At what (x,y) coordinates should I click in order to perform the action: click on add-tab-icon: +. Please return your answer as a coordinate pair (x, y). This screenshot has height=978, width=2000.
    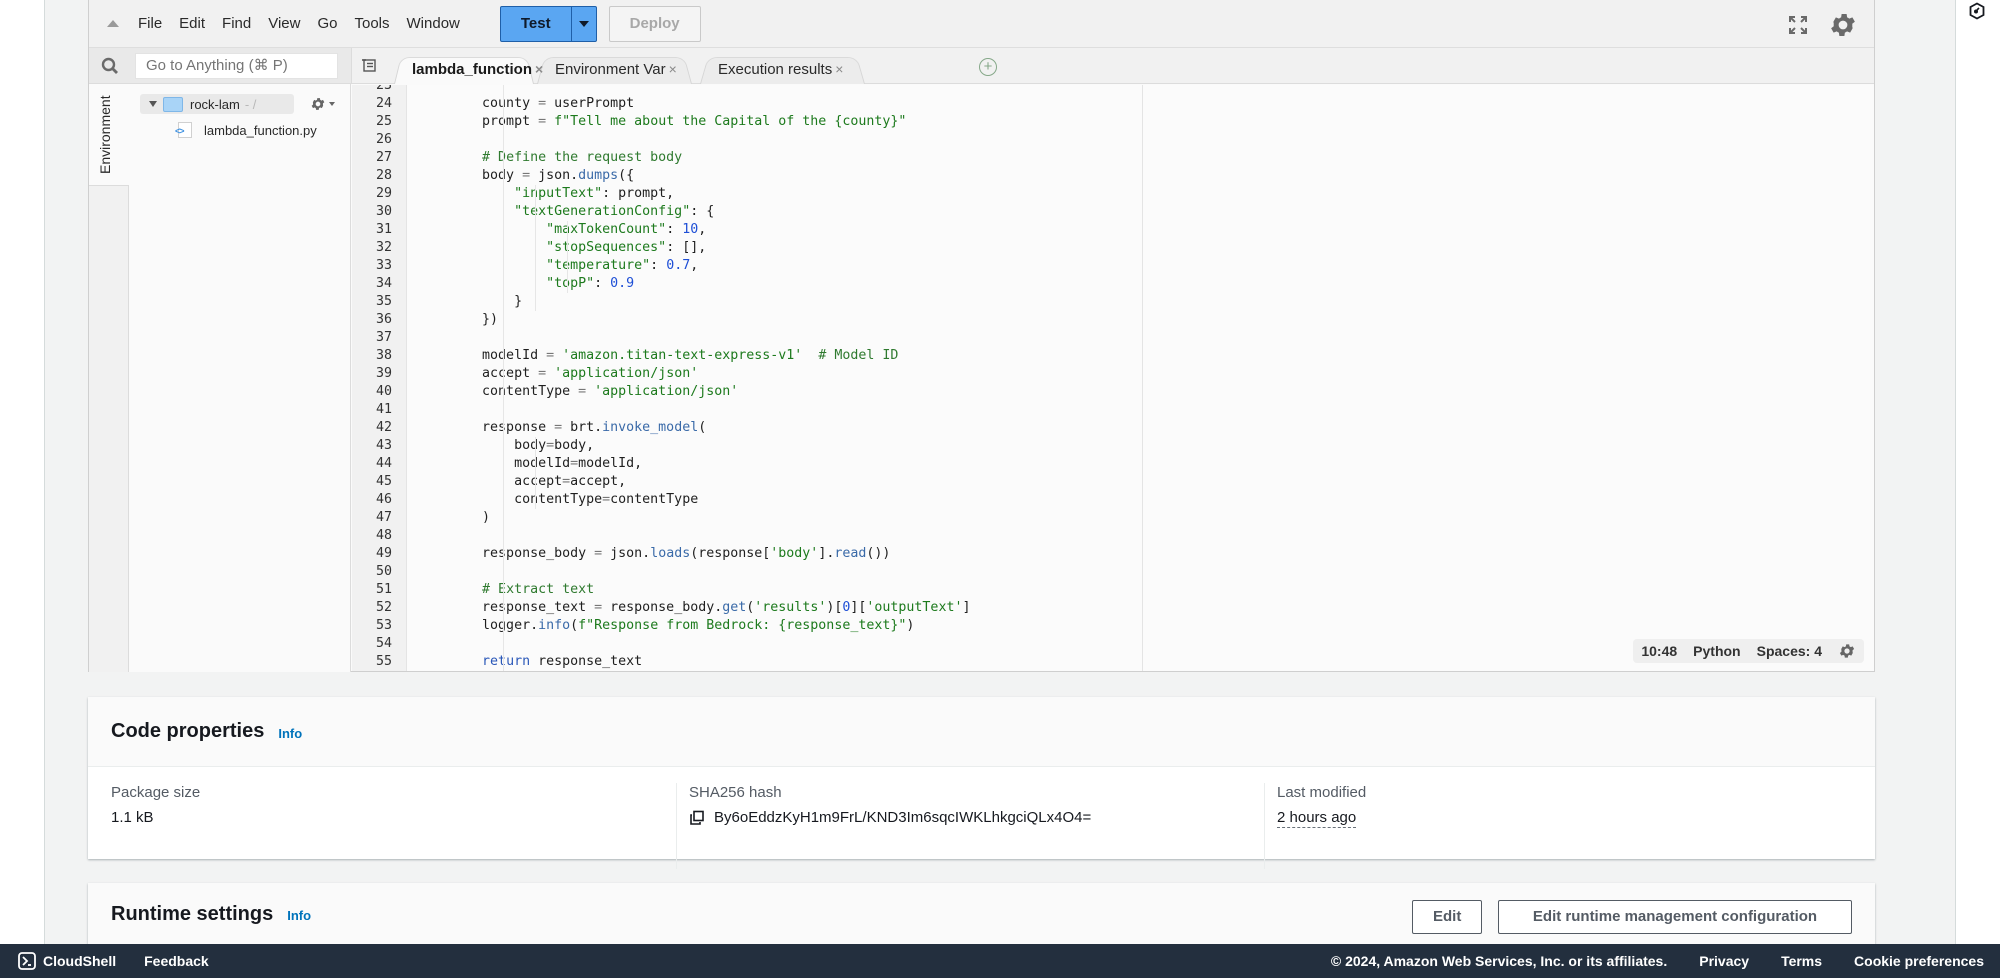
    Looking at the image, I should click on (988, 67).